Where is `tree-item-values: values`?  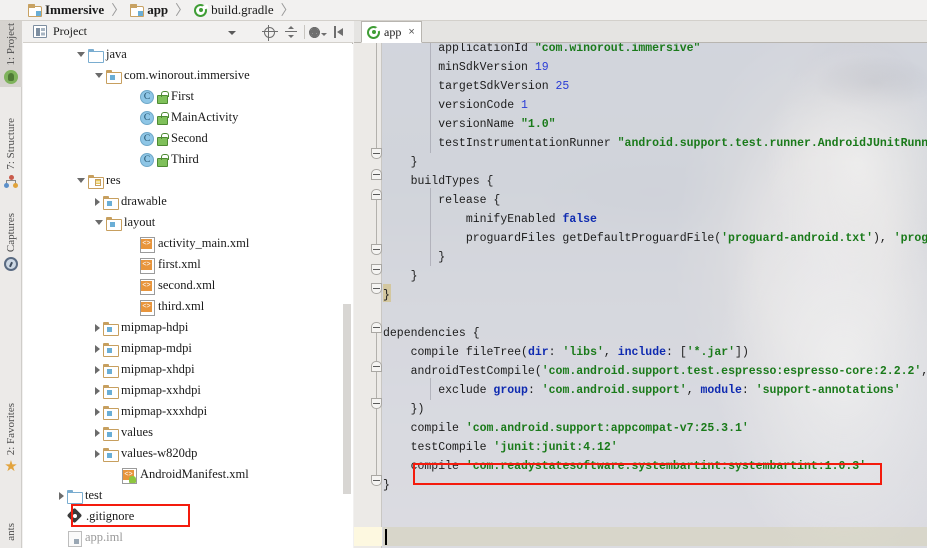 tree-item-values: values is located at coordinates (188, 432).